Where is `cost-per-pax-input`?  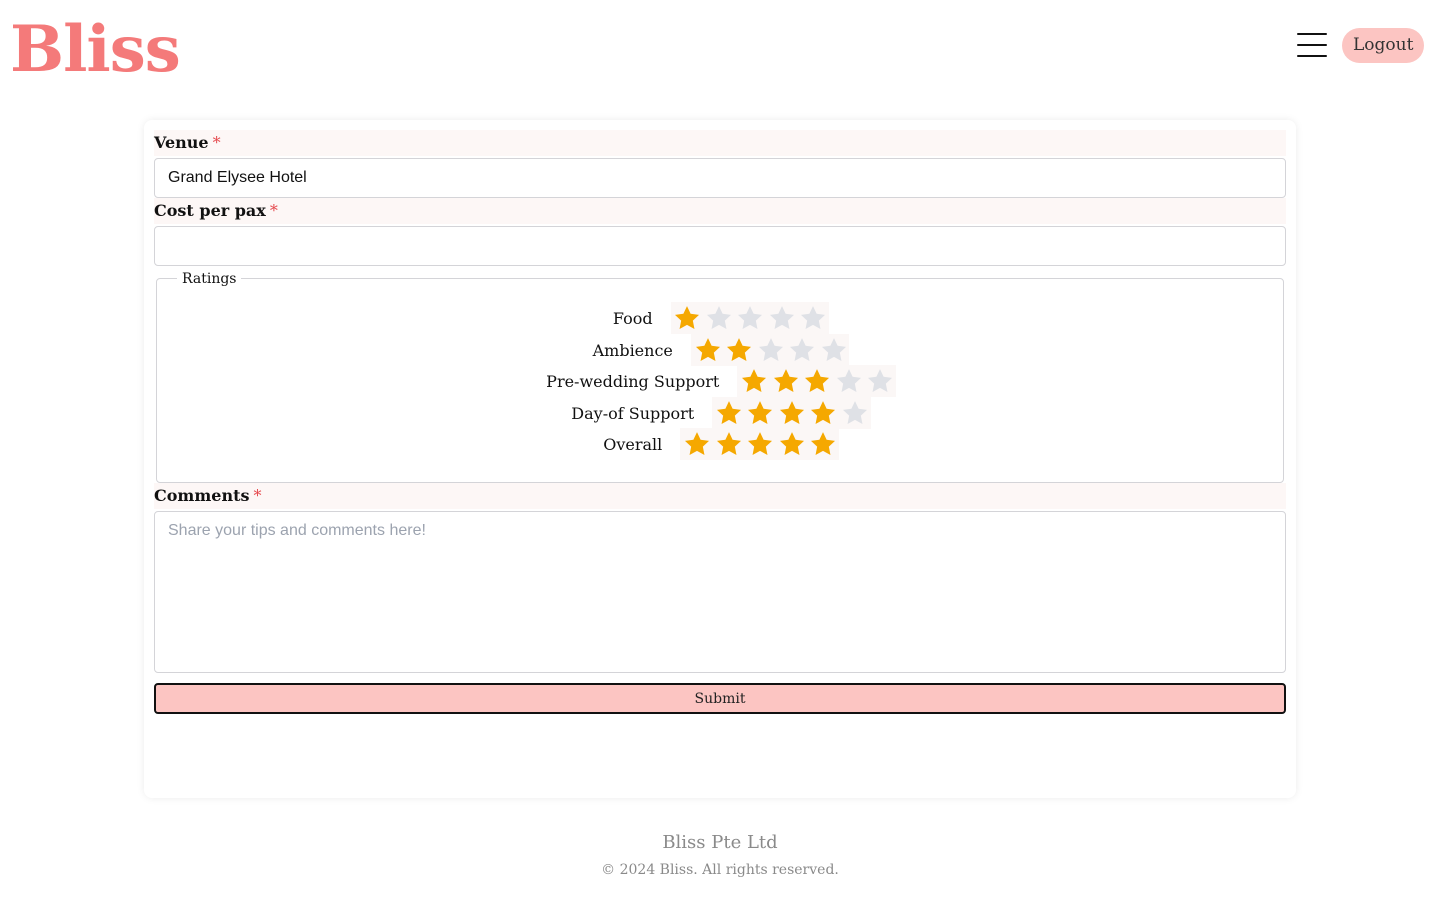
cost-per-pax-input is located at coordinates (720, 246).